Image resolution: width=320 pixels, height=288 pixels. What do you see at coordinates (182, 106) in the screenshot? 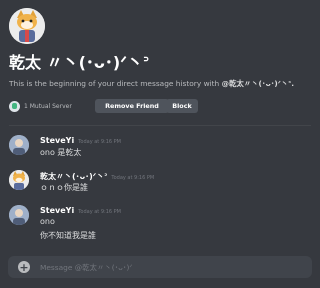
I see `block-button: Block` at bounding box center [182, 106].